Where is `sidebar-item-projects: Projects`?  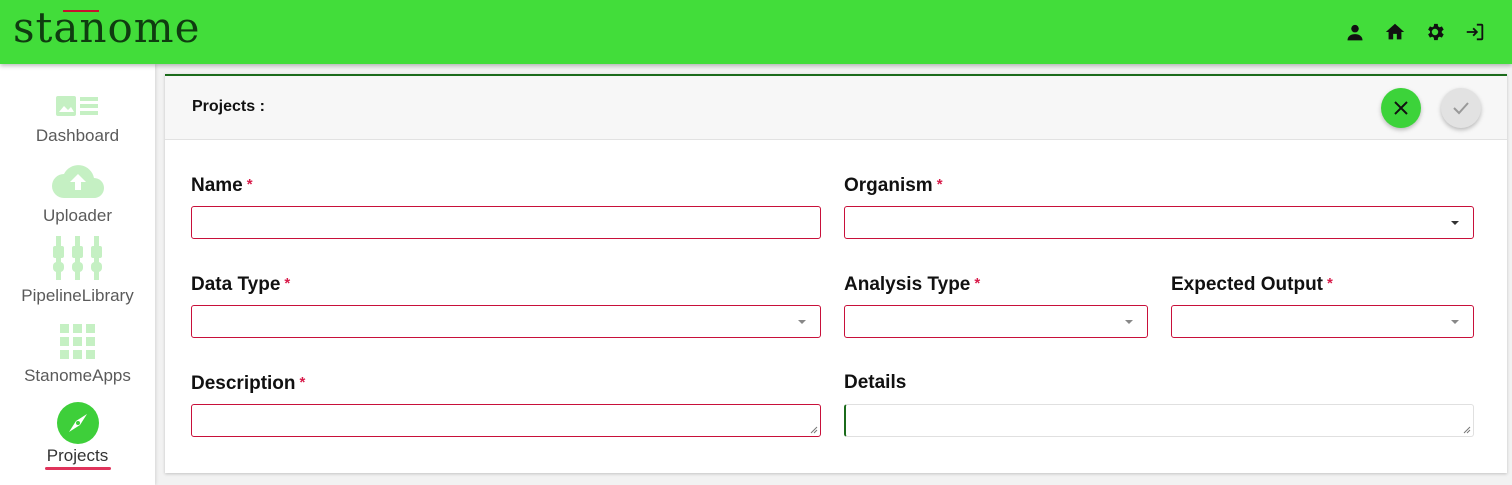 sidebar-item-projects: Projects is located at coordinates (77, 440).